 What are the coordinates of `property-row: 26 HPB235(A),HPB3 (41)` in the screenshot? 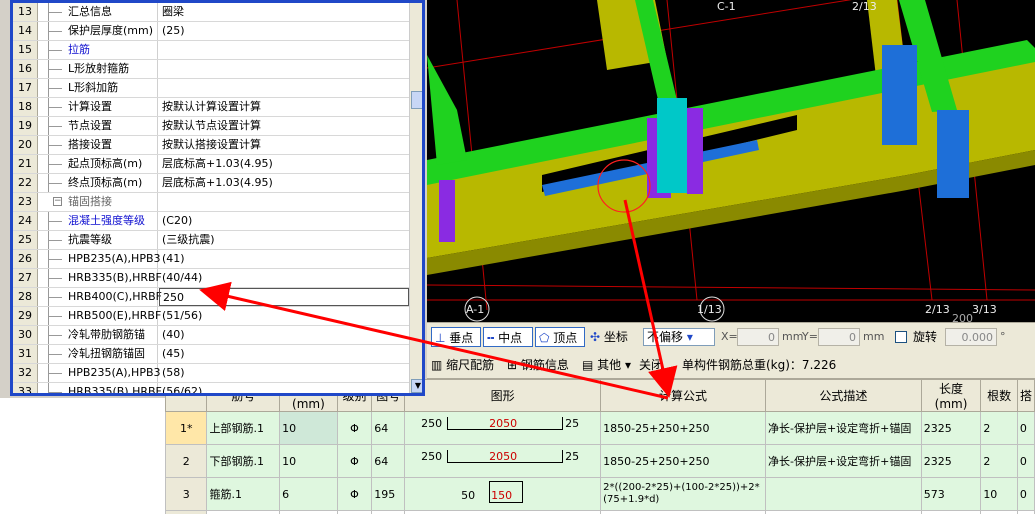 It's located at (211, 259).